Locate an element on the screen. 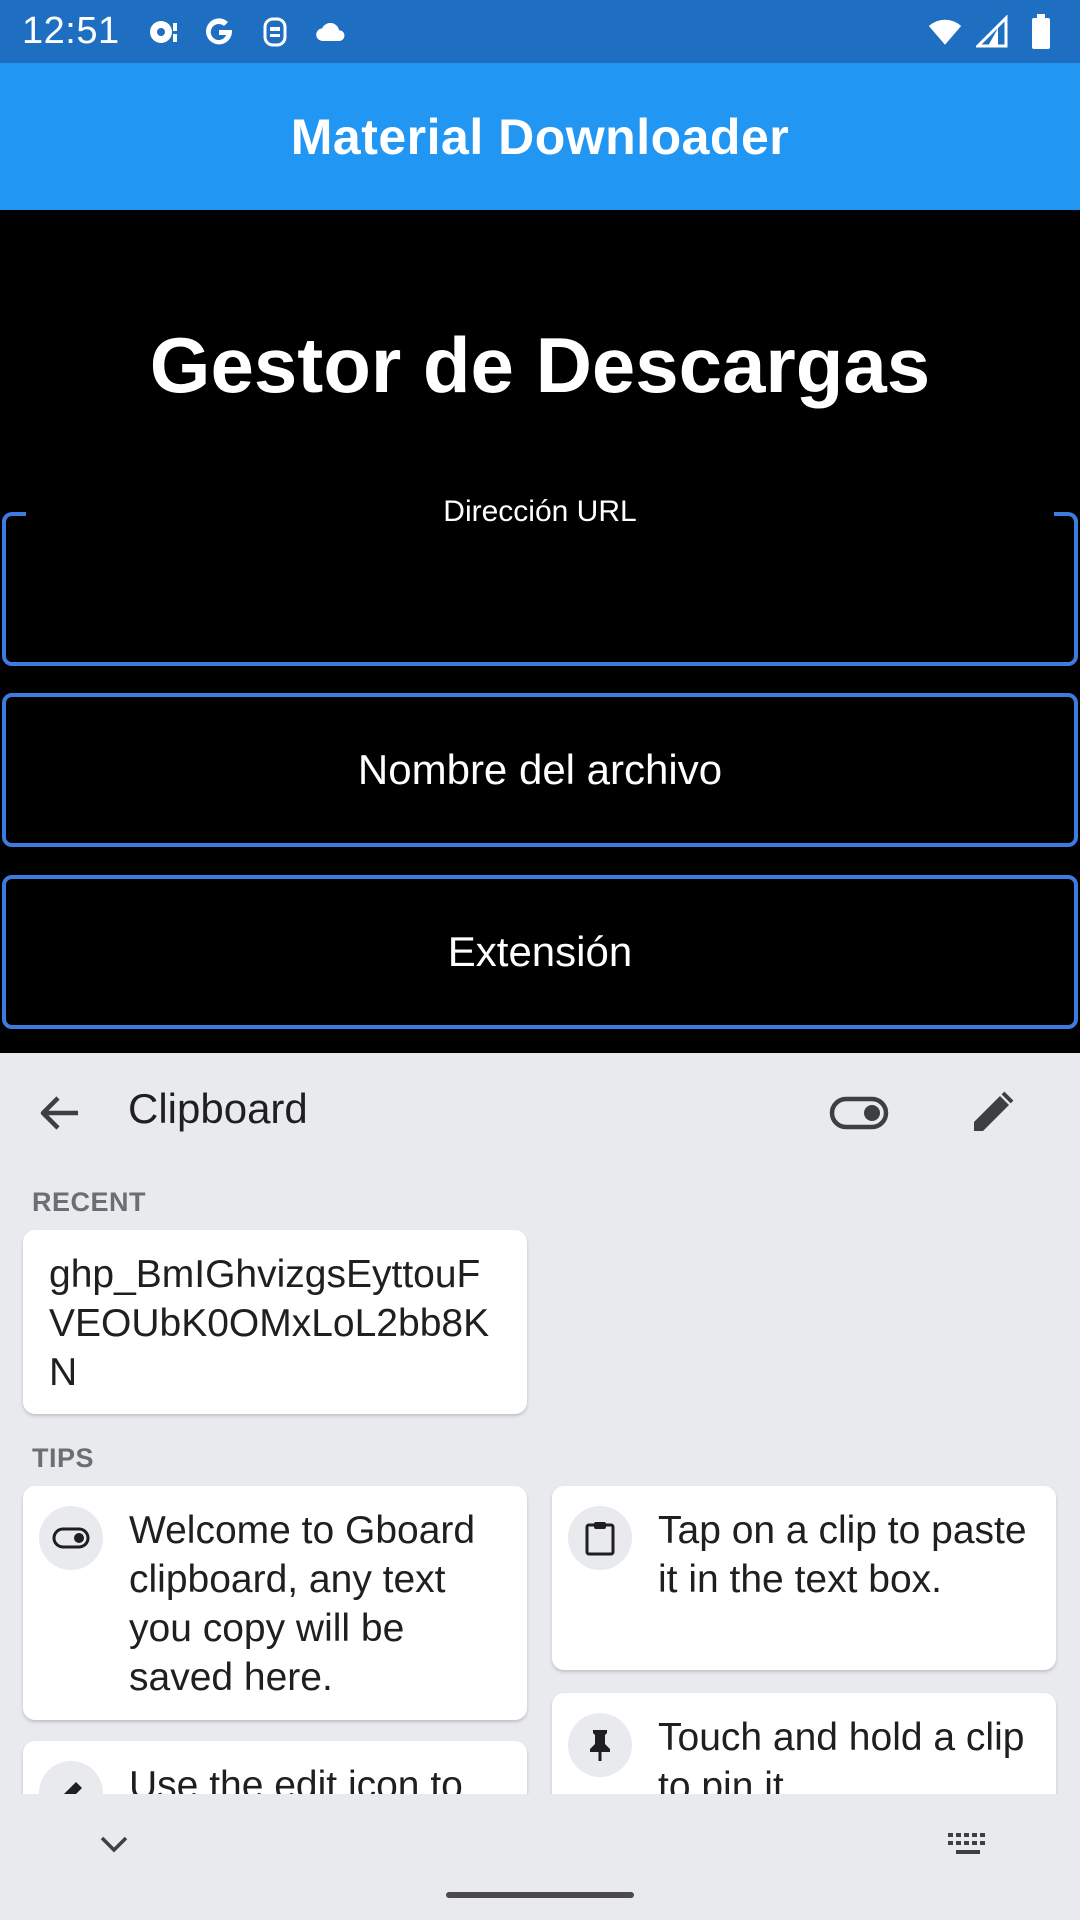 The image size is (1080, 1920). tip-card-pin: Touch and hold a clip to pin it is located at coordinates (804, 1743).